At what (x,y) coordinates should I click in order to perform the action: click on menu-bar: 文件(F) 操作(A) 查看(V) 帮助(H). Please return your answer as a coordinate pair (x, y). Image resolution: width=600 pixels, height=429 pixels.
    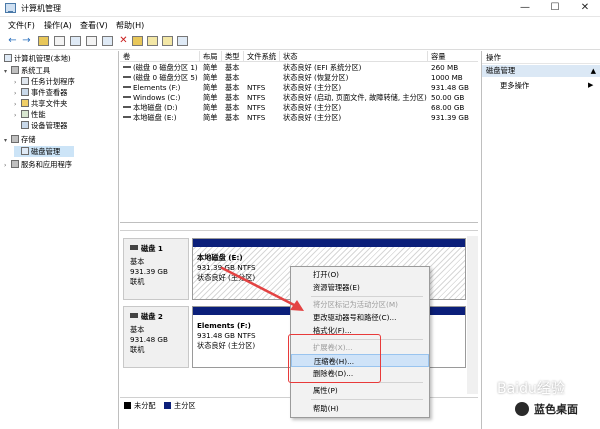
    Looking at the image, I should click on (300, 25).